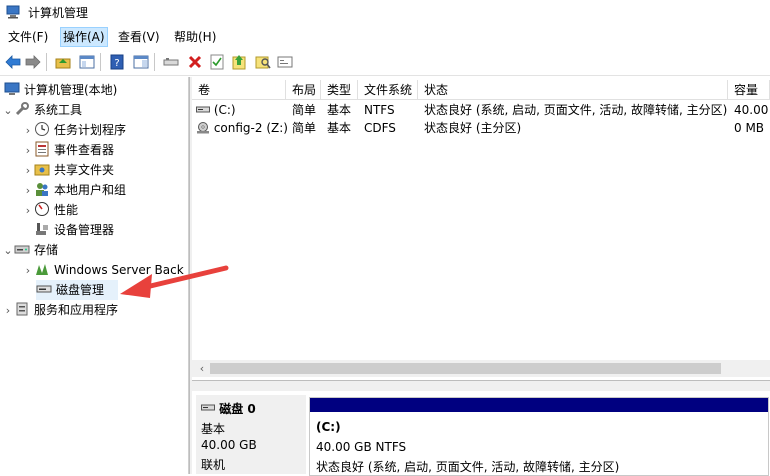  Describe the element at coordinates (84, 37) in the screenshot. I see `menu-action: 操作(A)` at that location.